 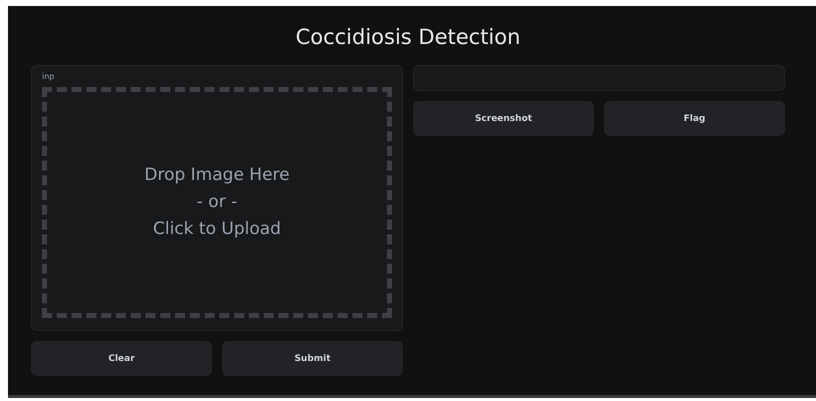 I want to click on flag-button: Flag, so click(x=694, y=118).